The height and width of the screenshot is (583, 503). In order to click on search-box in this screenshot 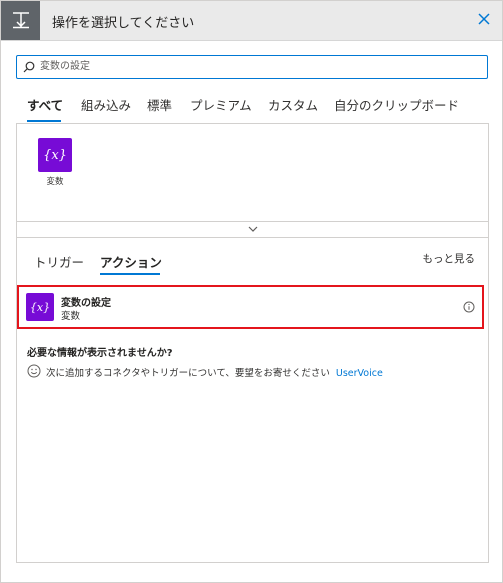, I will do `click(252, 67)`.